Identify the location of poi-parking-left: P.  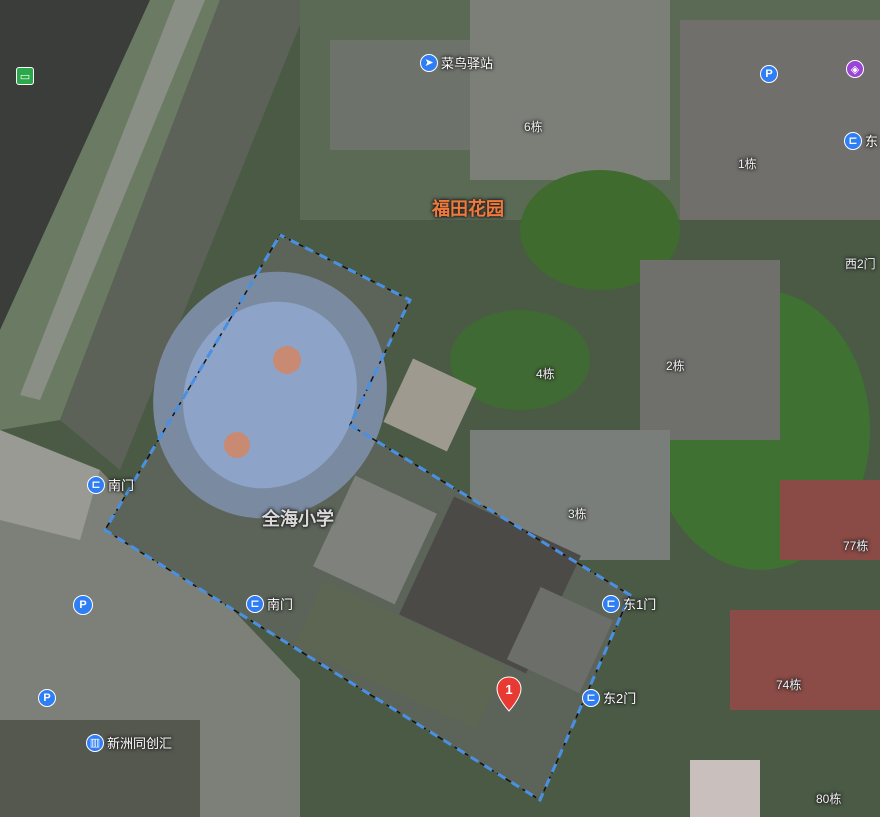
(83, 605).